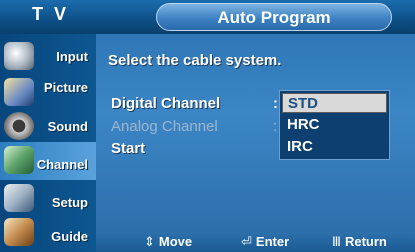 This screenshot has width=415, height=252. Describe the element at coordinates (19, 232) in the screenshot. I see `guide-icon` at that location.